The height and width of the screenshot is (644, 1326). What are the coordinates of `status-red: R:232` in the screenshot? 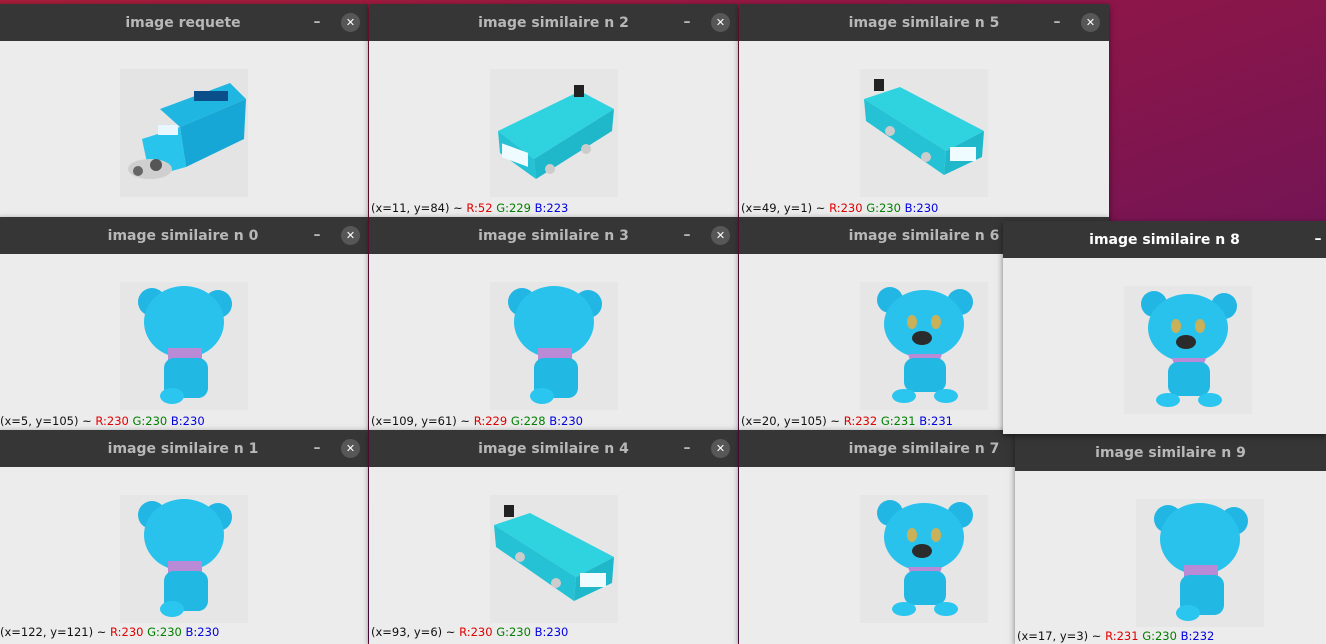 It's located at (860, 421).